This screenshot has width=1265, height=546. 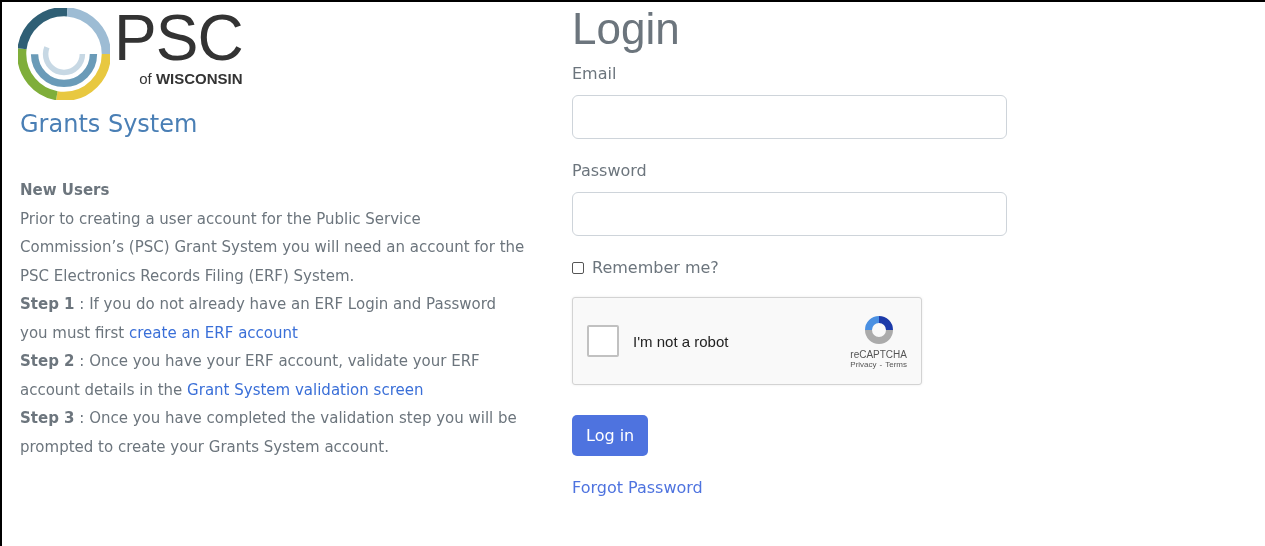 What do you see at coordinates (191, 78) in the screenshot?
I see `logo-subtitle: of WISCONSIN` at bounding box center [191, 78].